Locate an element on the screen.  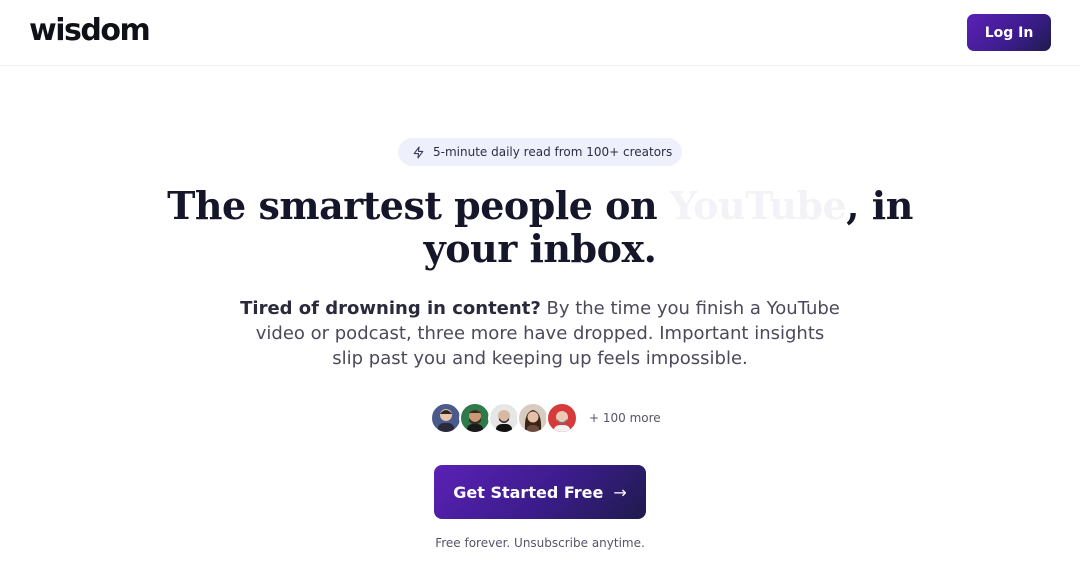
lightning-icon is located at coordinates (418, 152).